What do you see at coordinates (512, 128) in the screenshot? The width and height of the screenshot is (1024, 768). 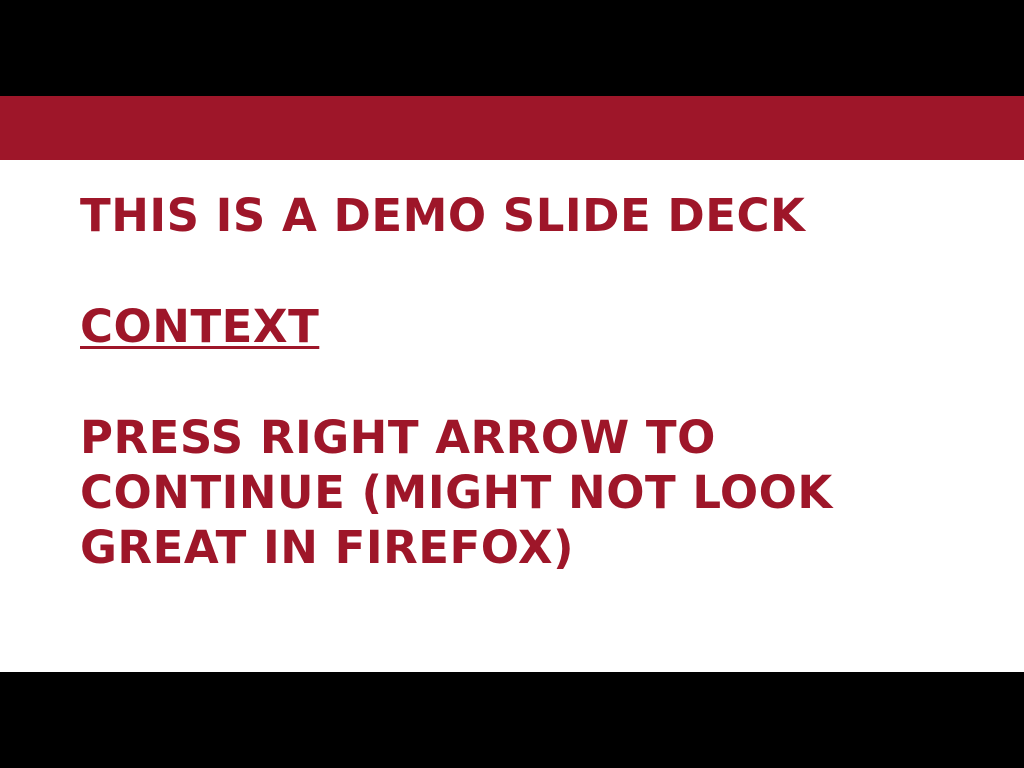 I see `slide-header-bar` at bounding box center [512, 128].